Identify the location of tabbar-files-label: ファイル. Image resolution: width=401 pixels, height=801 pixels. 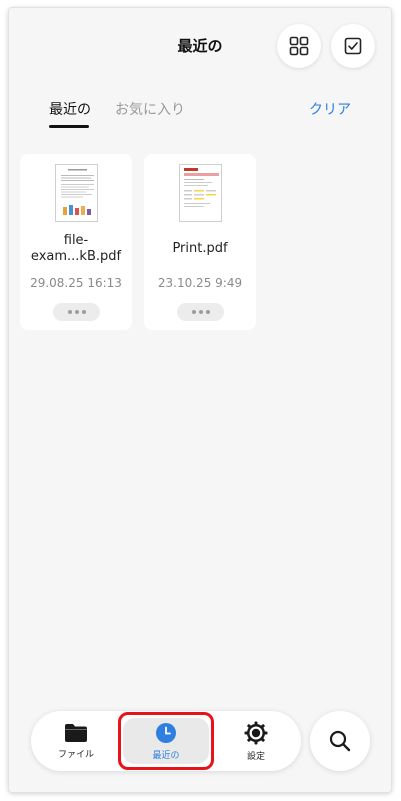
(75, 754).